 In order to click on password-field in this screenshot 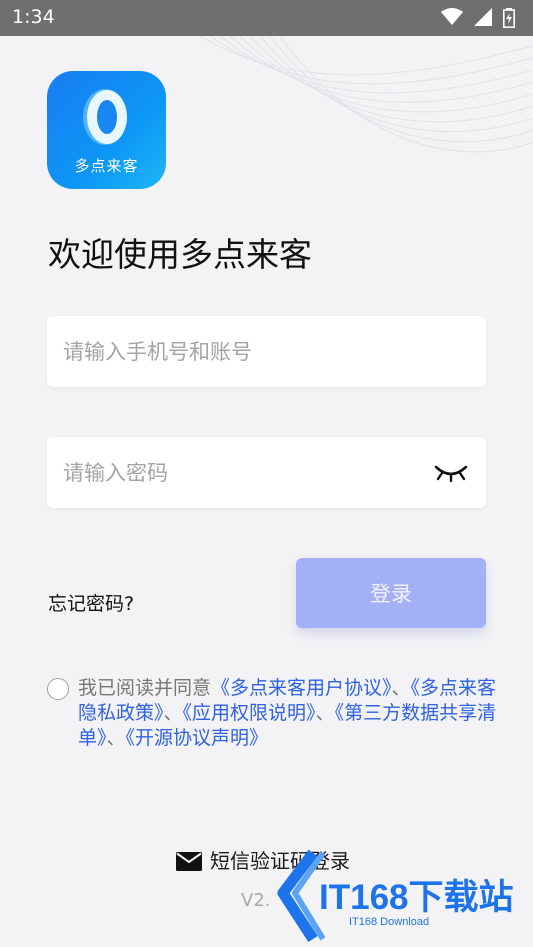, I will do `click(266, 472)`.